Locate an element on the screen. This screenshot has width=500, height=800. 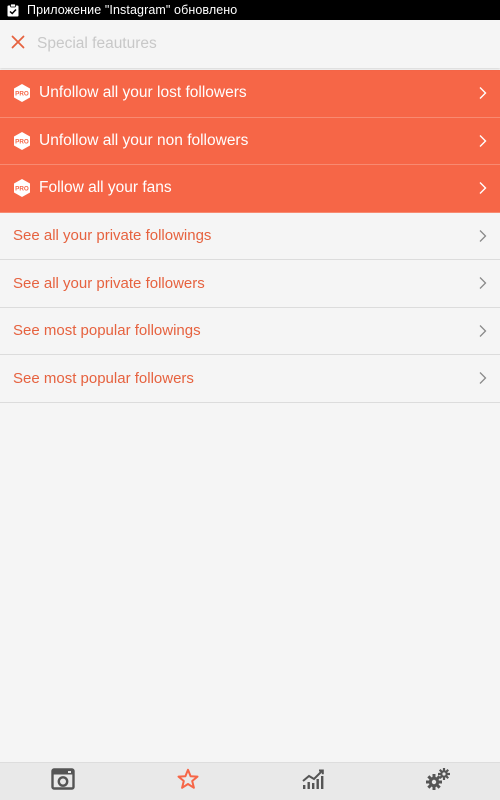
nav-settings-tab is located at coordinates (437, 781).